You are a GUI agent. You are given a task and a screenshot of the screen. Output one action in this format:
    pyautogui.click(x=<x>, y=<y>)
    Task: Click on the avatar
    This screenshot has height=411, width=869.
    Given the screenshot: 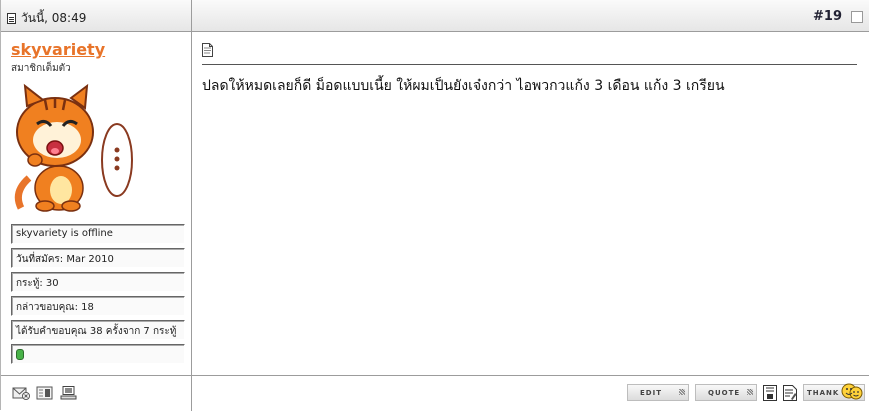 What is the action you would take?
    pyautogui.click(x=73, y=146)
    